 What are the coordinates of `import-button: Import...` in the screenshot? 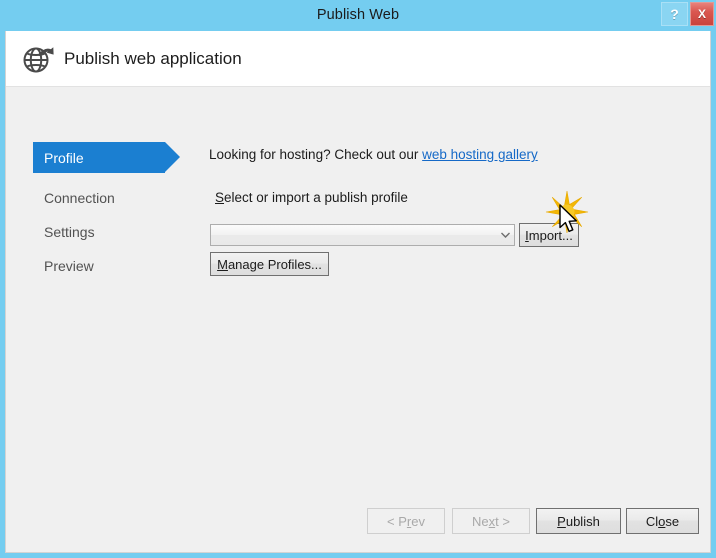 It's located at (549, 235).